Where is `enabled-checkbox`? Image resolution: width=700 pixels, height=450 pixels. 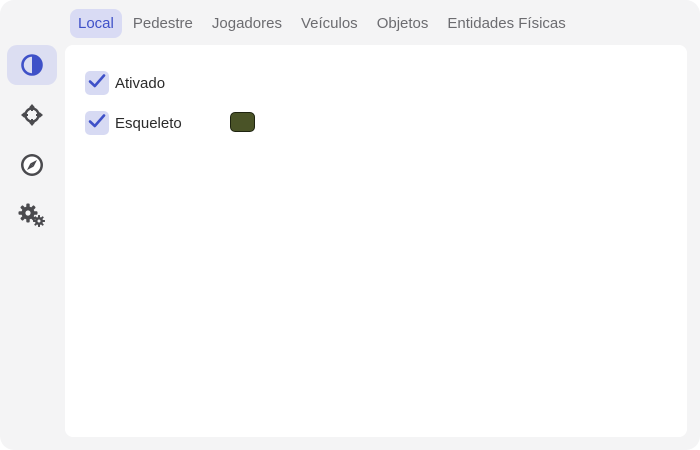 enabled-checkbox is located at coordinates (97, 83).